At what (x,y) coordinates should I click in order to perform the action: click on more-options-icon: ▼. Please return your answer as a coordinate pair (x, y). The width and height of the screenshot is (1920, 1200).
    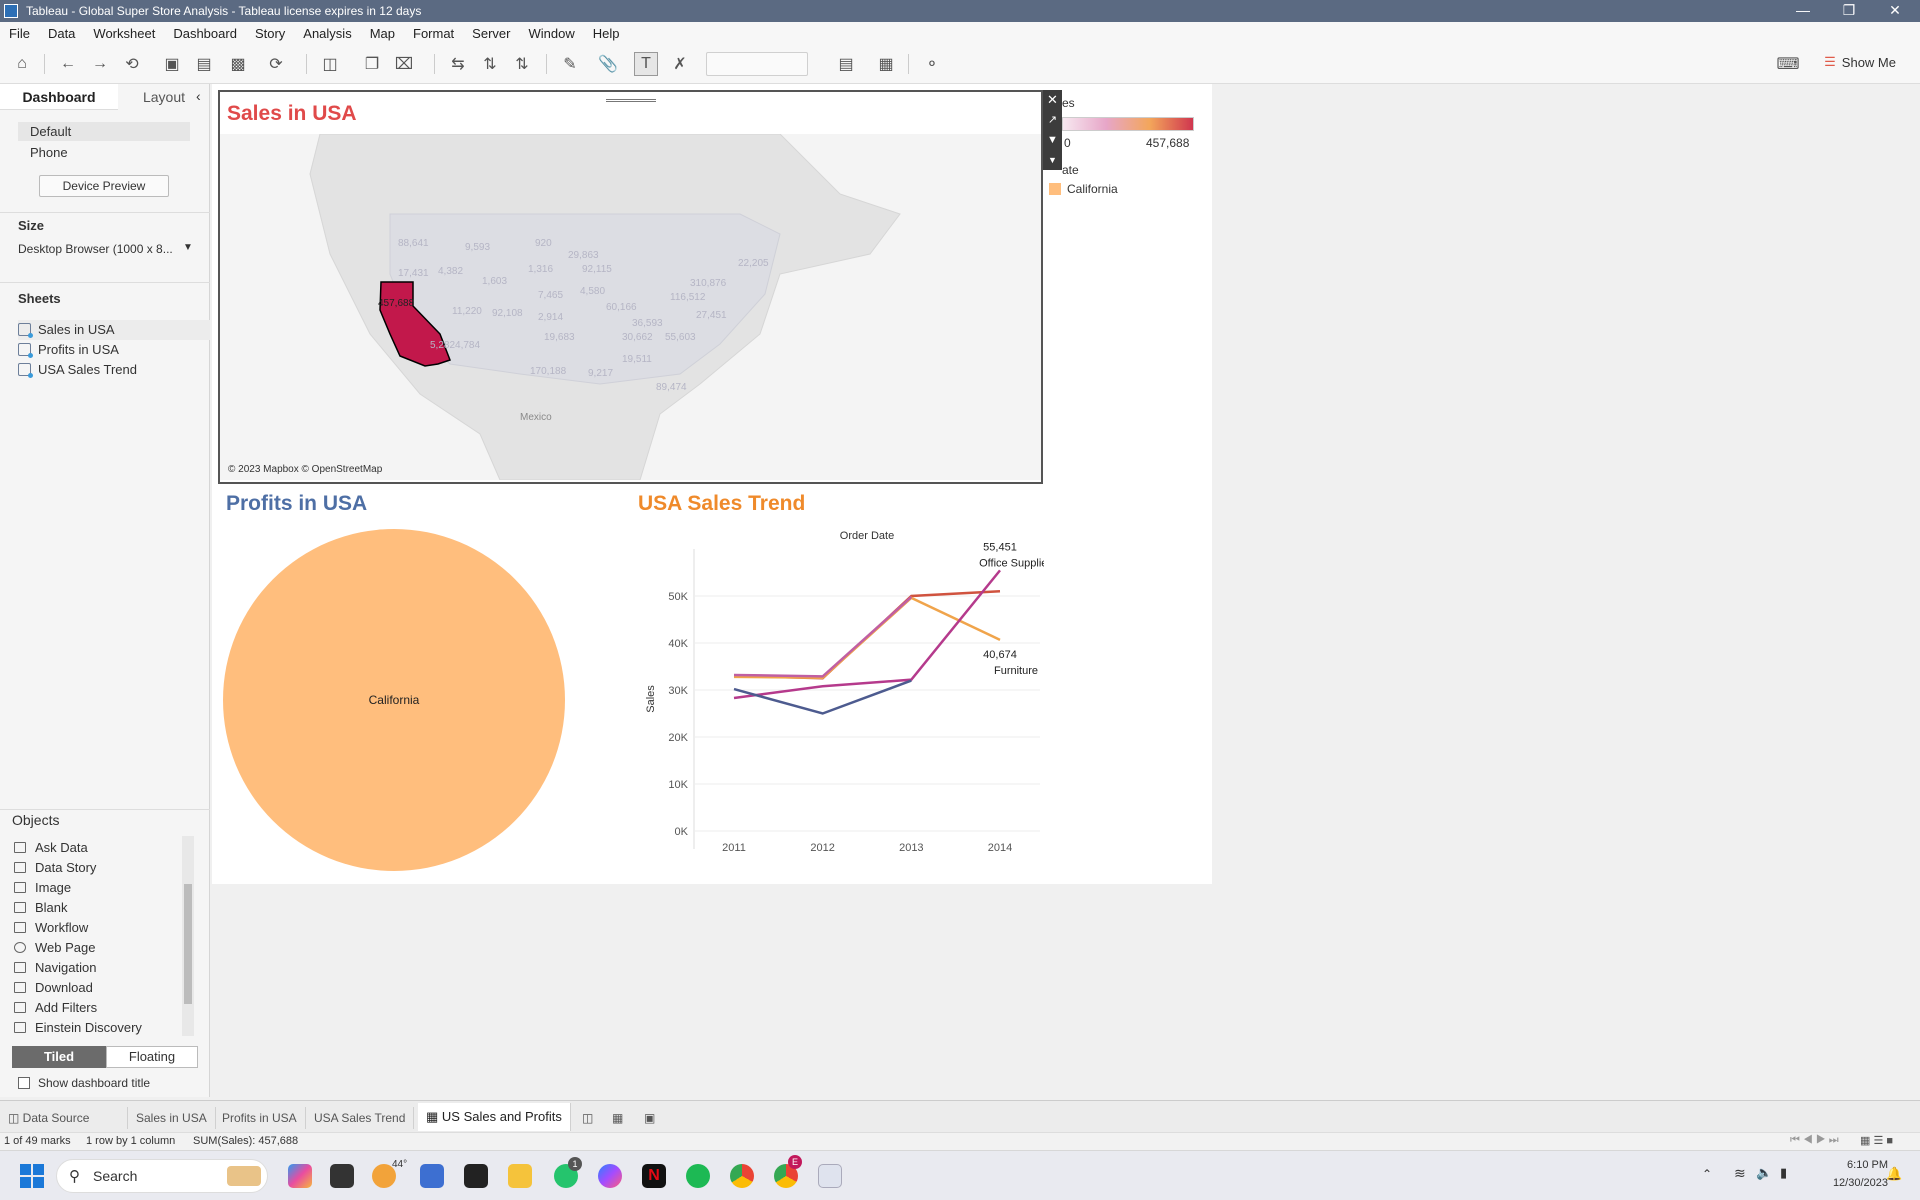
    Looking at the image, I should click on (1052, 160).